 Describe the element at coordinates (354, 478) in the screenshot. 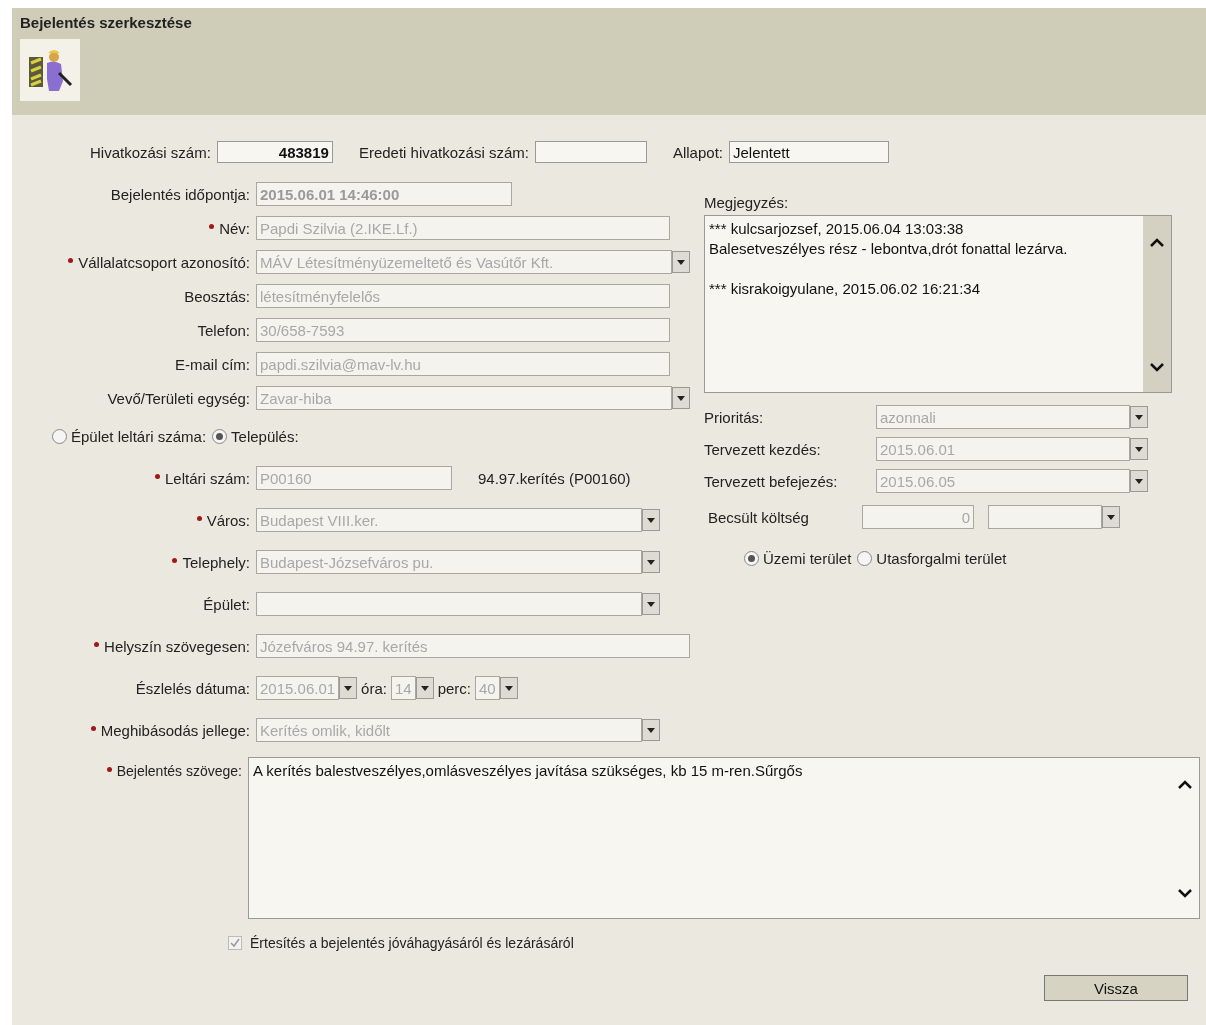

I see `input-field: P00160` at that location.